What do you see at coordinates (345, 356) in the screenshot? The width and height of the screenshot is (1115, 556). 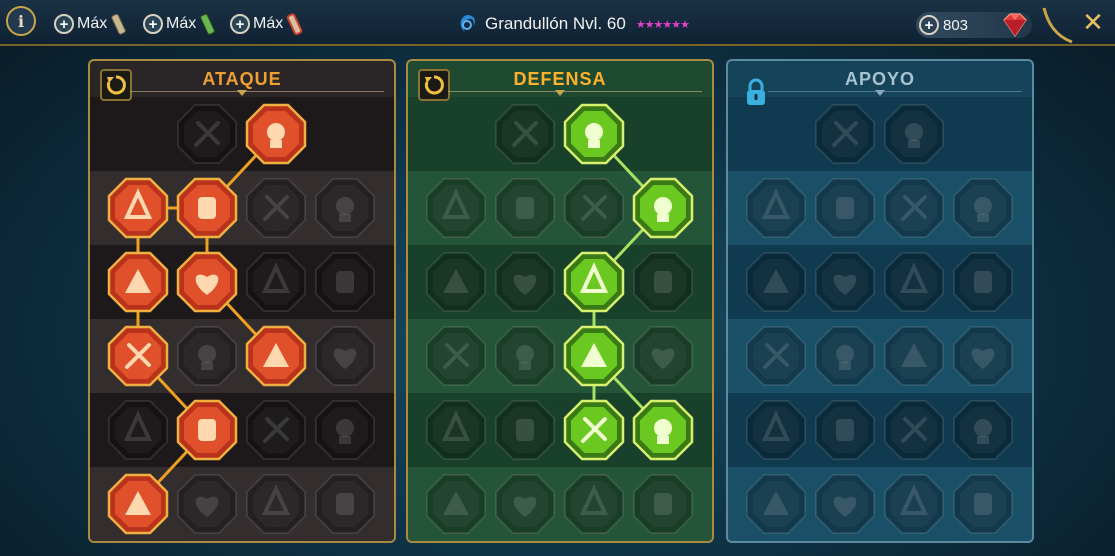 I see `chain-lightning-icon` at bounding box center [345, 356].